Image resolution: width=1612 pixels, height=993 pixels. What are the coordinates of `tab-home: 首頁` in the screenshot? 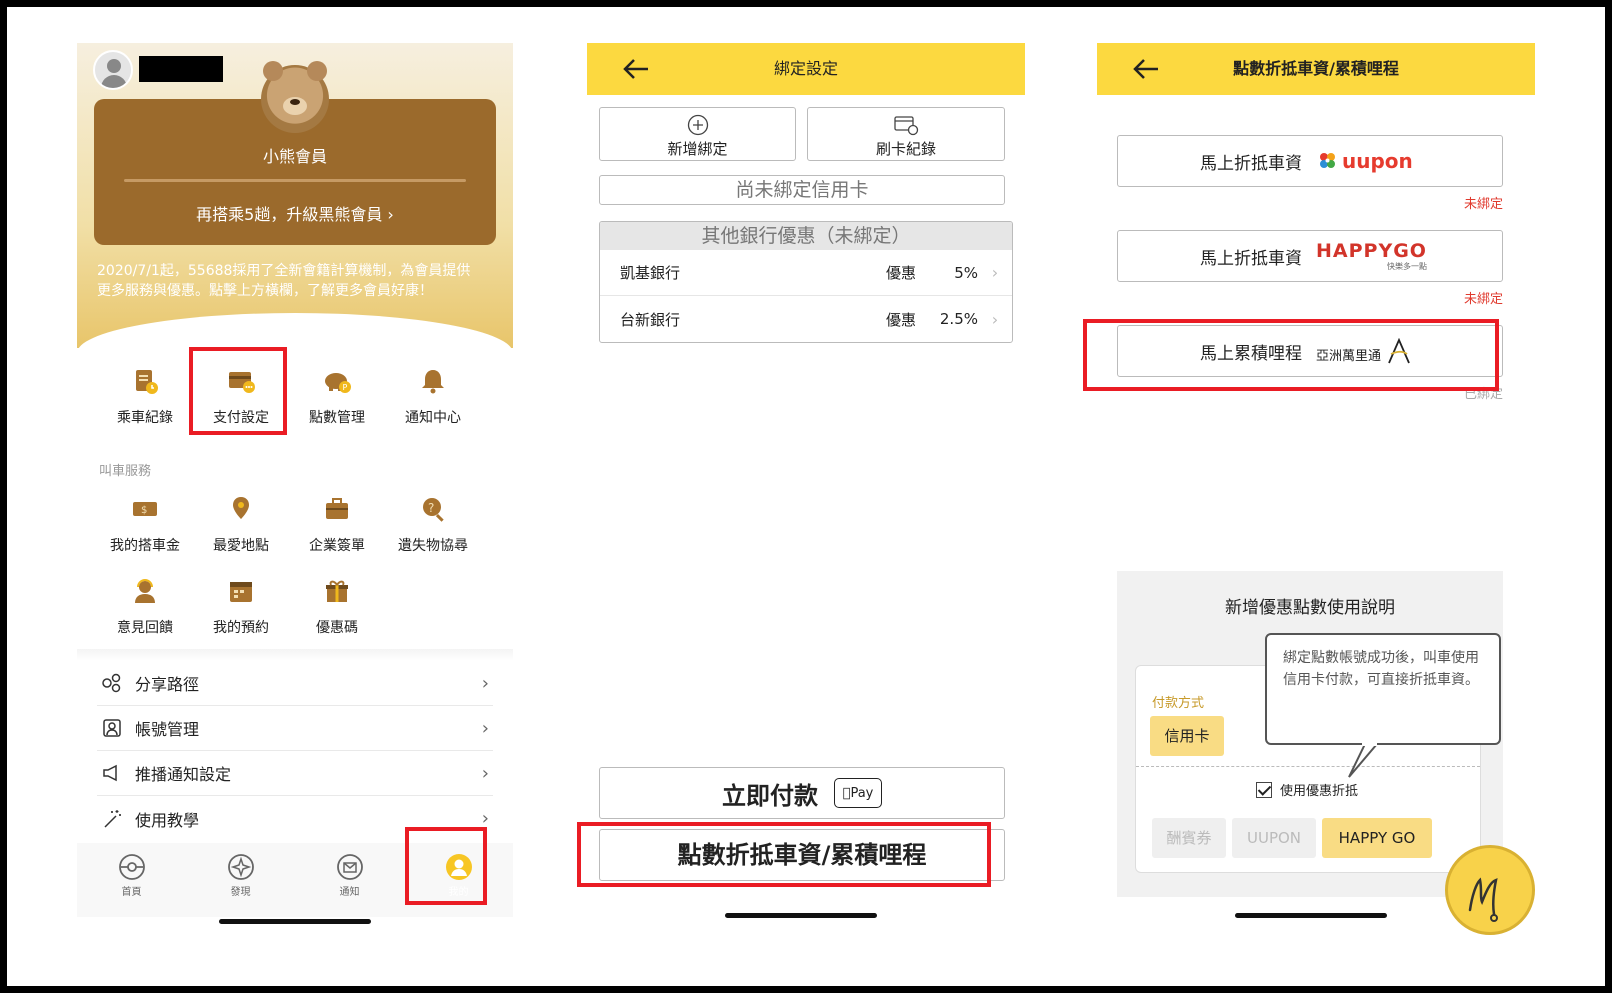 It's located at (131, 880).